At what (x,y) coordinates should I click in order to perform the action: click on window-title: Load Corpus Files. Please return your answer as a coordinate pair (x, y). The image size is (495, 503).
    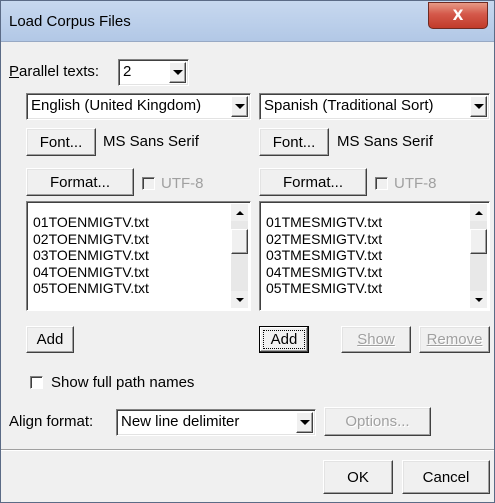
    Looking at the image, I should click on (70, 21).